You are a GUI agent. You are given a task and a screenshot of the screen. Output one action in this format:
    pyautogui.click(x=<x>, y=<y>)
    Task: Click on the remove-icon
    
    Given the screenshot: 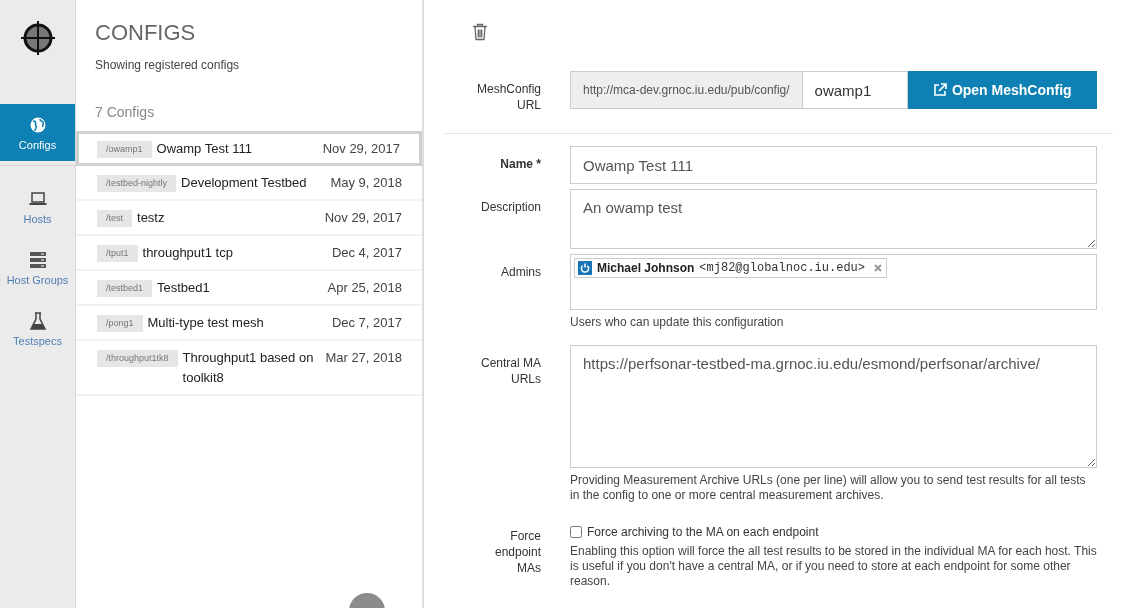 What is the action you would take?
    pyautogui.click(x=878, y=268)
    